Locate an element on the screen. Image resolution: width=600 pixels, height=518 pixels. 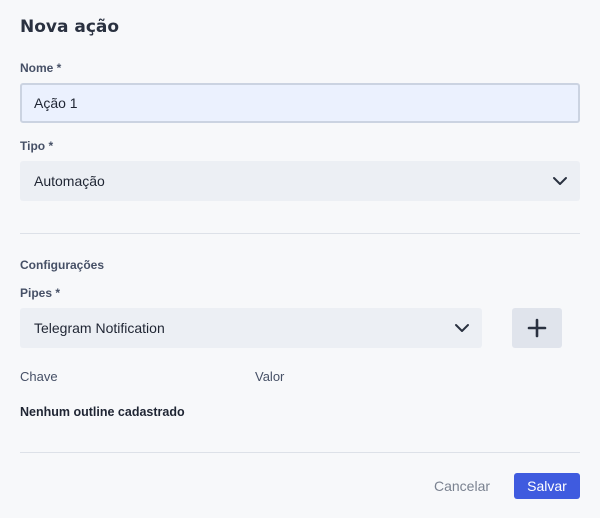
name-input is located at coordinates (300, 103).